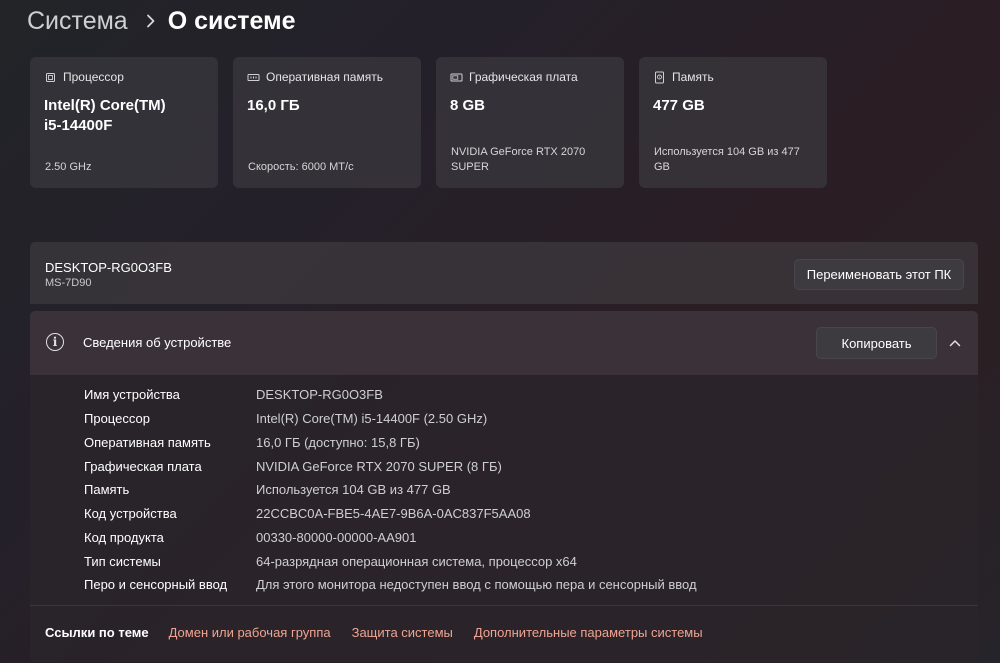  What do you see at coordinates (157, 342) in the screenshot?
I see `device-specifications-title: Сведения об устройстве` at bounding box center [157, 342].